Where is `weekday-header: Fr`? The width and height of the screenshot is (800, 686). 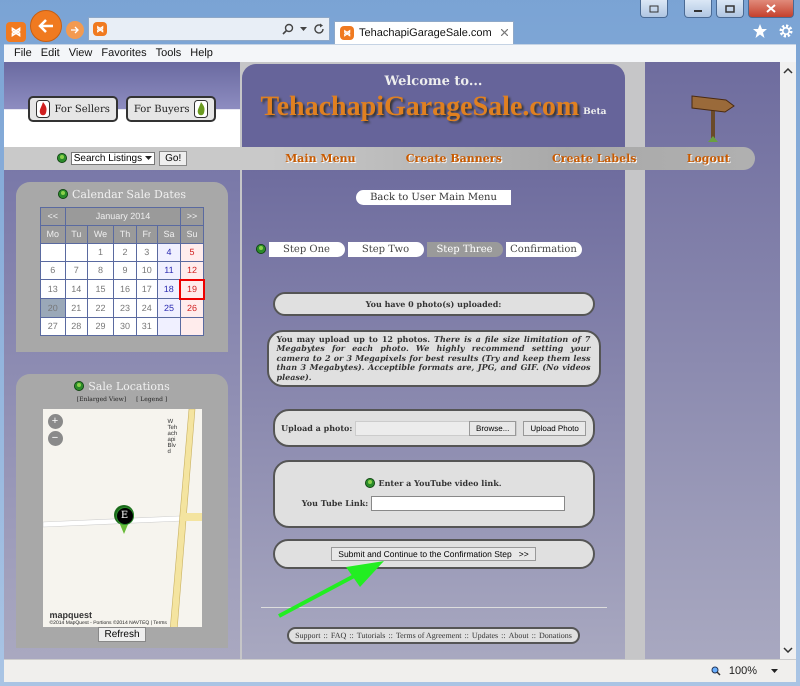
weekday-header: Fr is located at coordinates (147, 234).